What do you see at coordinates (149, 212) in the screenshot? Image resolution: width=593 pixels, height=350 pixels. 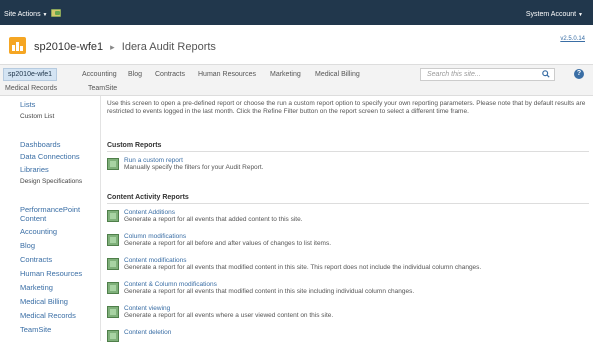 I see `report-title-link: Content Additions` at bounding box center [149, 212].